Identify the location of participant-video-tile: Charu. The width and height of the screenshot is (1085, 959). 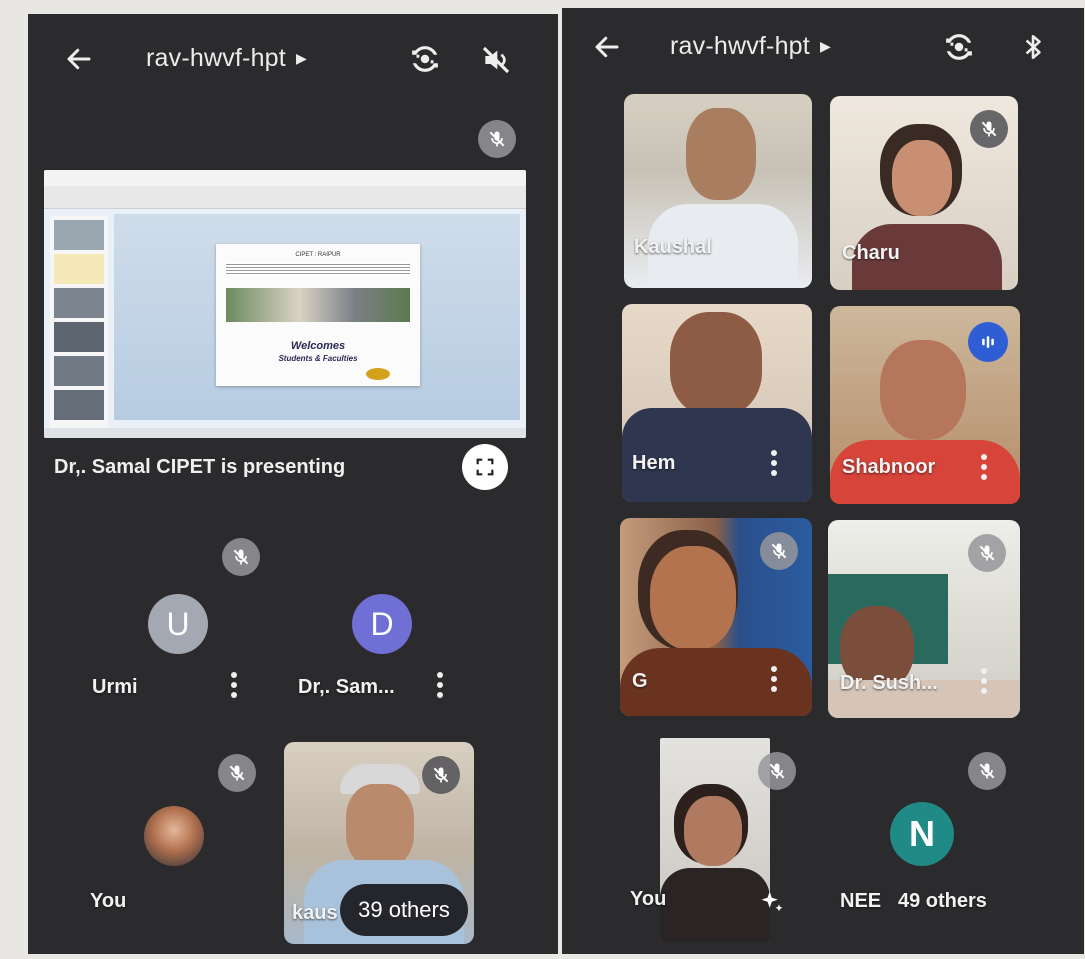
(924, 193).